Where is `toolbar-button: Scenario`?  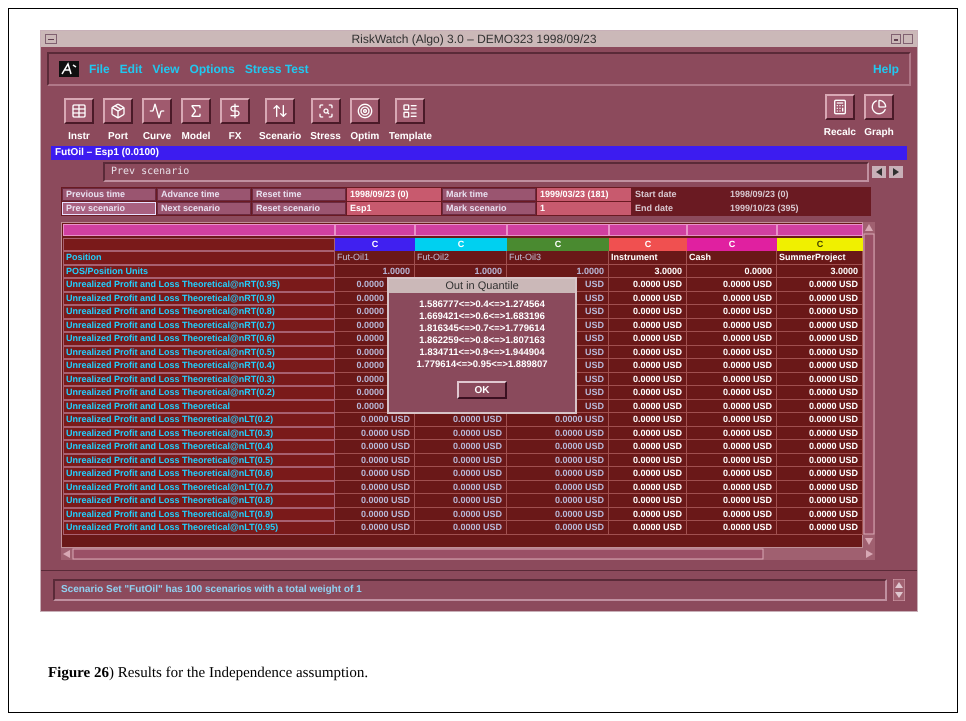 toolbar-button: Scenario is located at coordinates (280, 121).